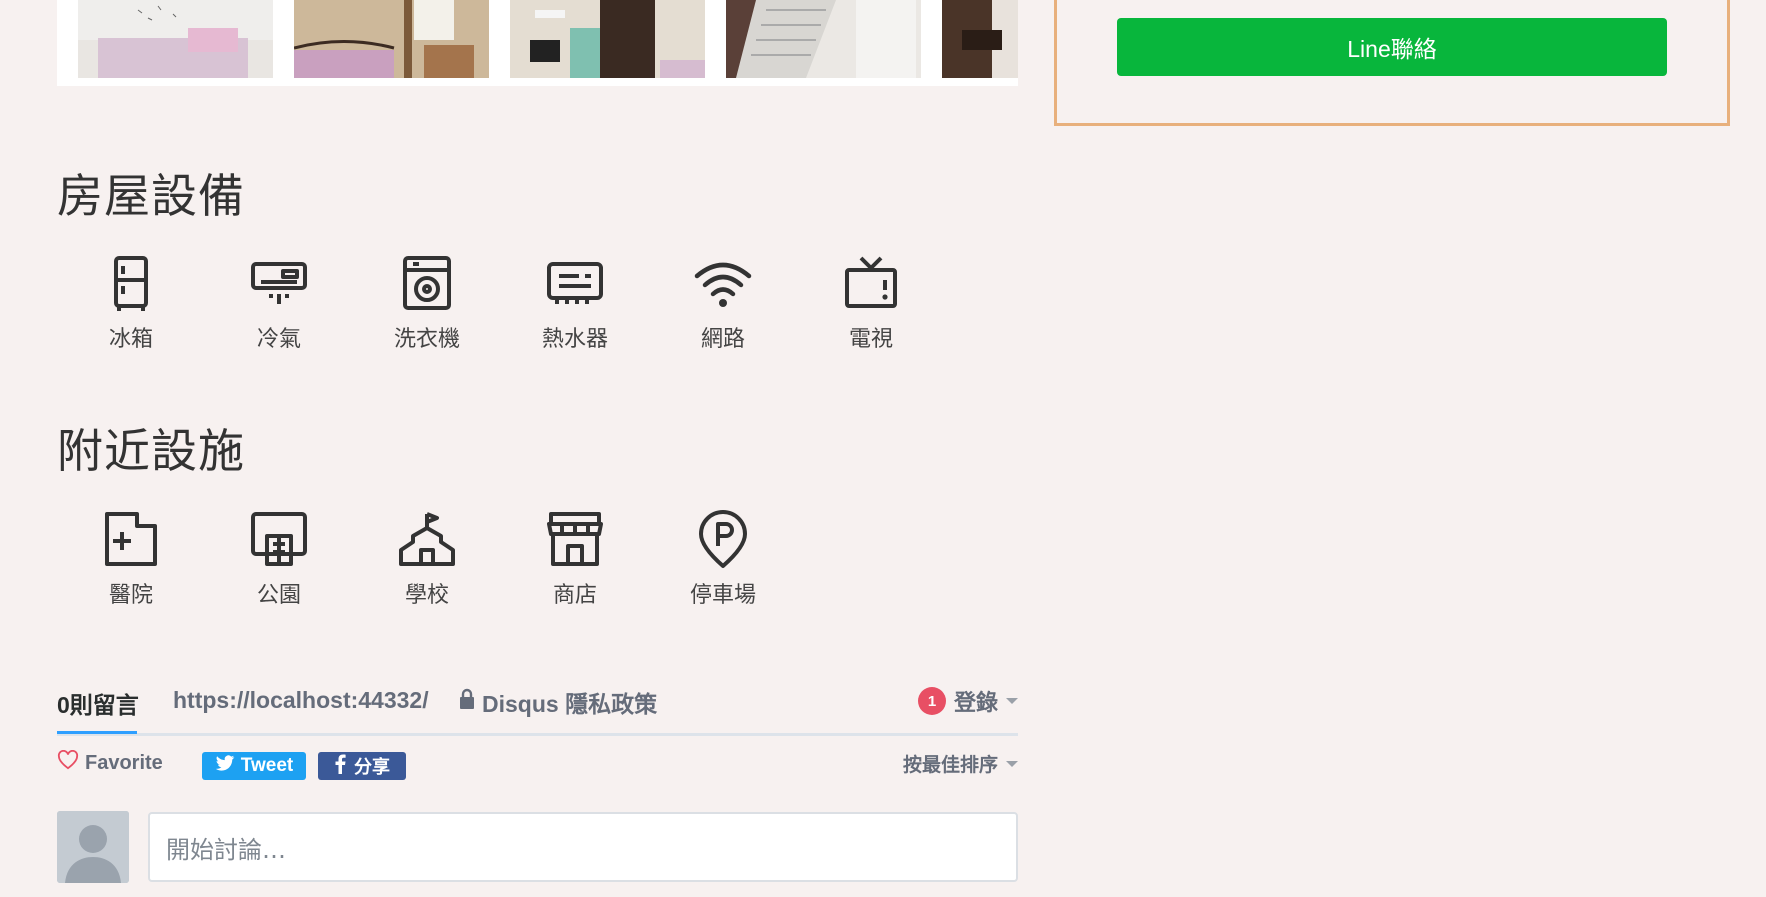 This screenshot has width=1766, height=897. I want to click on nearby-title: 附近設施, so click(151, 451).